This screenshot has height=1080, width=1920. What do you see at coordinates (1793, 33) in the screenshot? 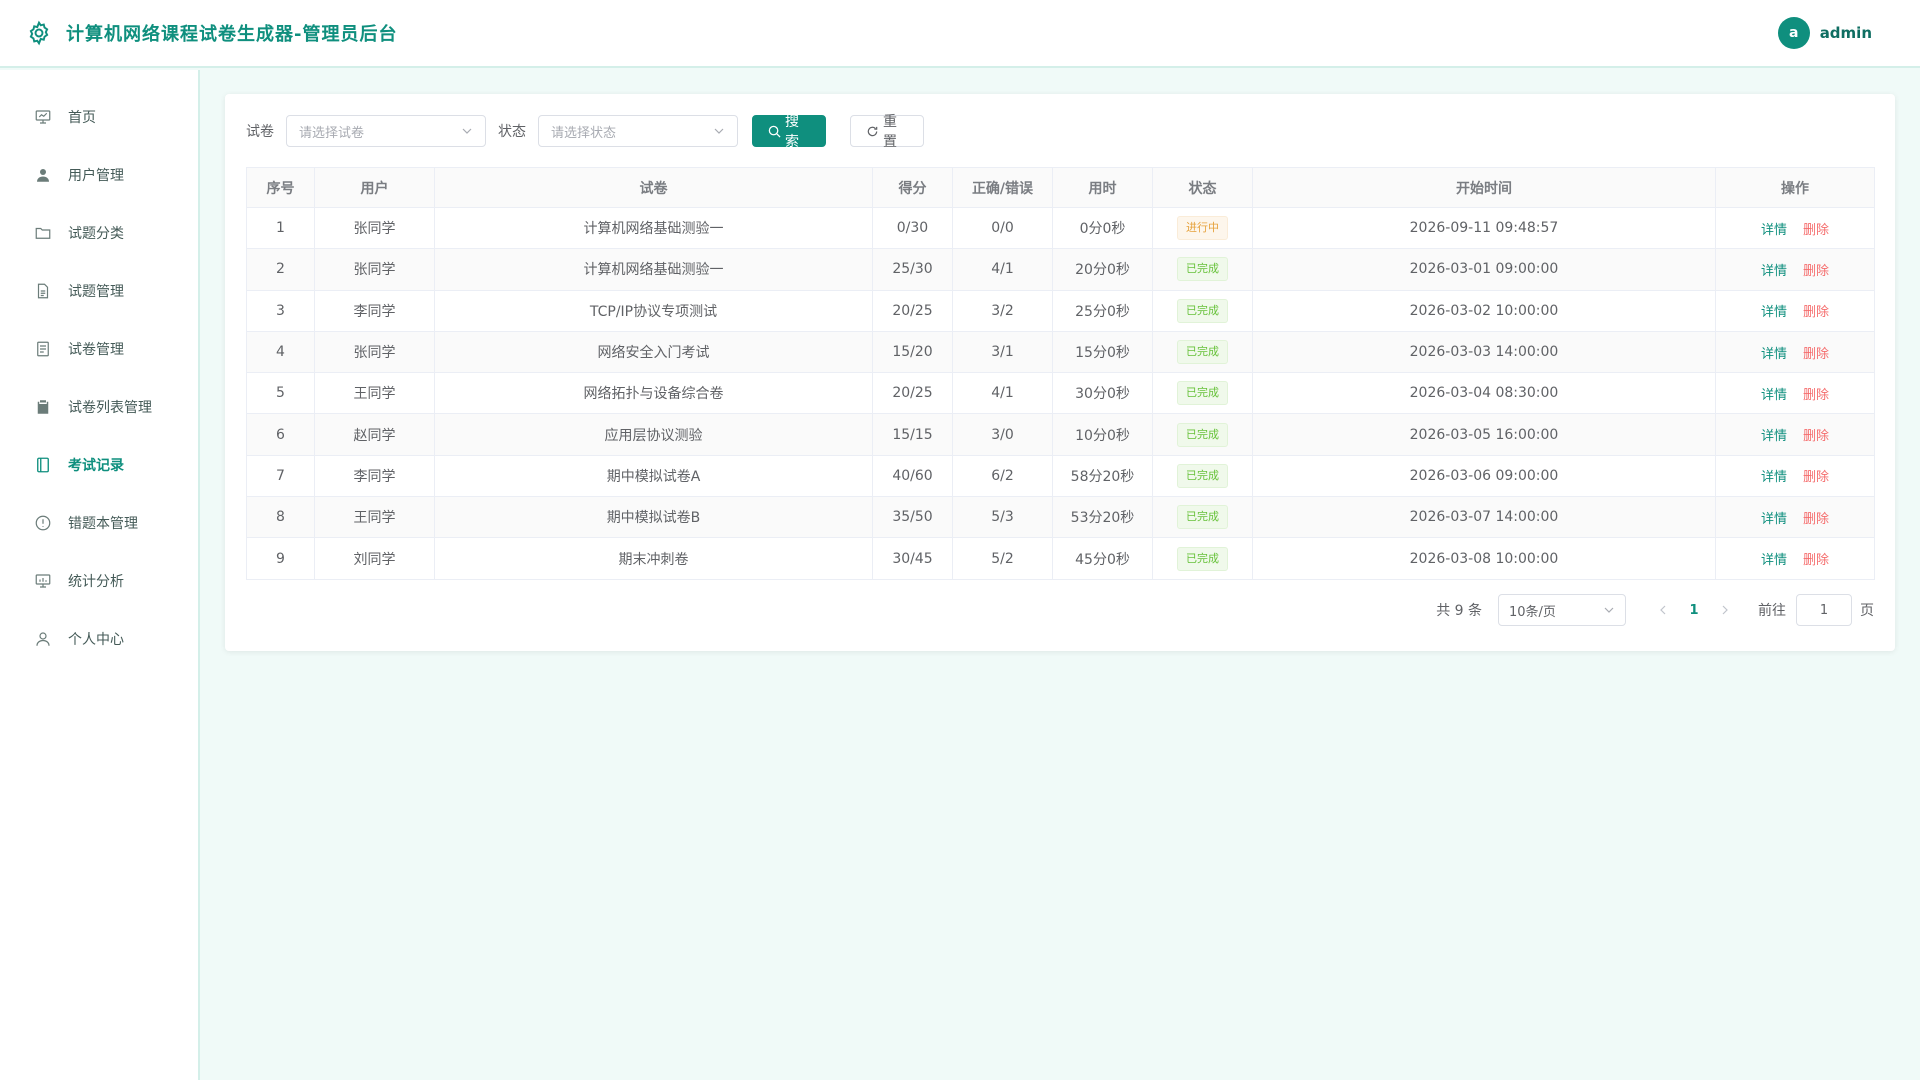
I see `avatar: a` at bounding box center [1793, 33].